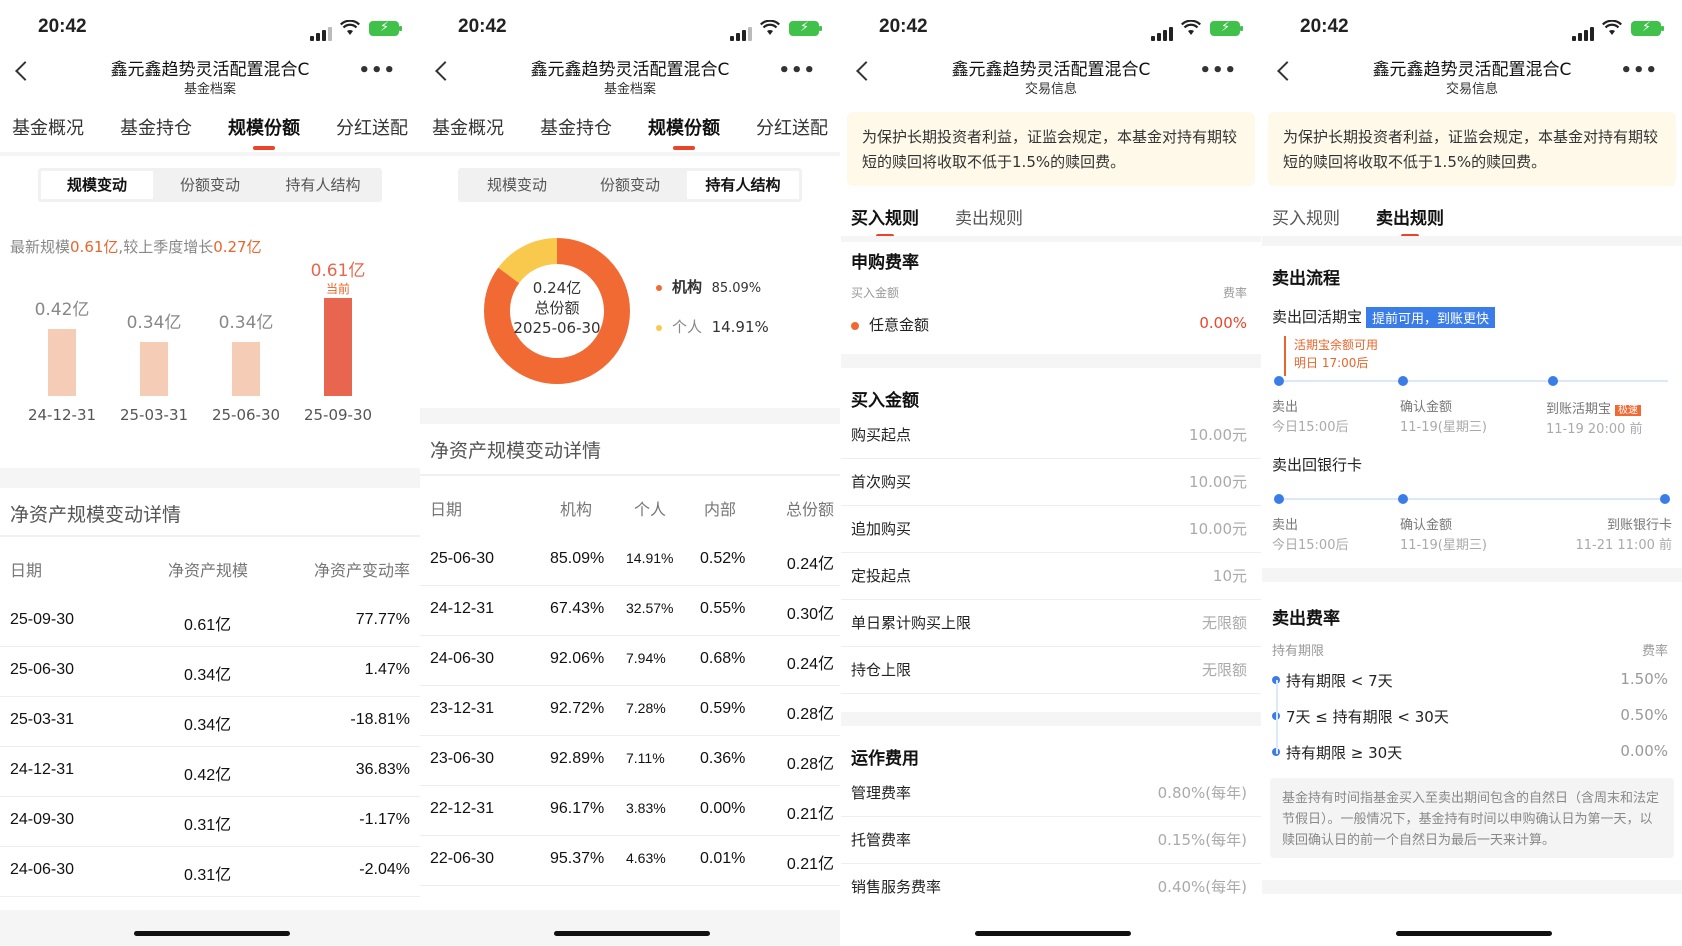 The height and width of the screenshot is (946, 1682). What do you see at coordinates (557, 328) in the screenshot?
I see `donut-date: 2025-06-30` at bounding box center [557, 328].